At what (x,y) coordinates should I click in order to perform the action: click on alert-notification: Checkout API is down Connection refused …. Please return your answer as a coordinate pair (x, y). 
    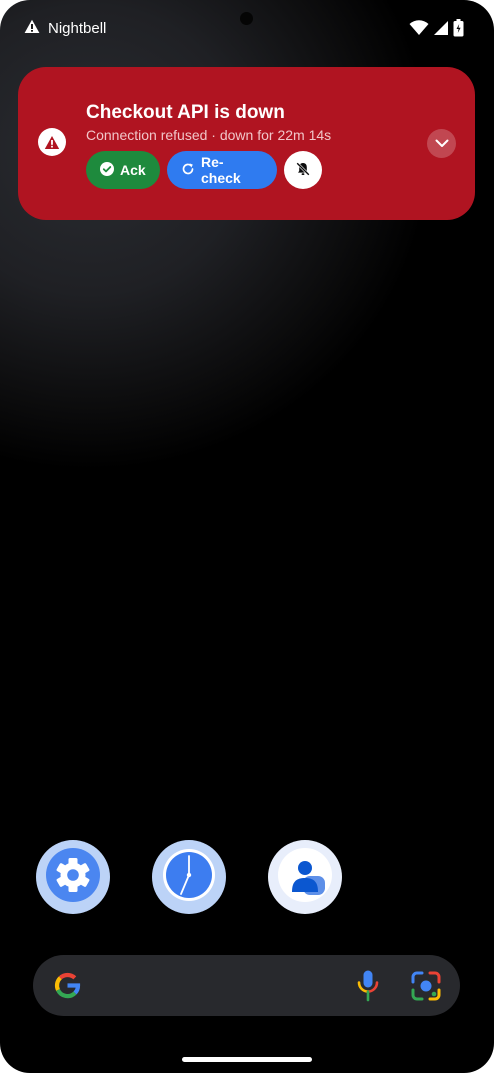
    Looking at the image, I should click on (246, 143).